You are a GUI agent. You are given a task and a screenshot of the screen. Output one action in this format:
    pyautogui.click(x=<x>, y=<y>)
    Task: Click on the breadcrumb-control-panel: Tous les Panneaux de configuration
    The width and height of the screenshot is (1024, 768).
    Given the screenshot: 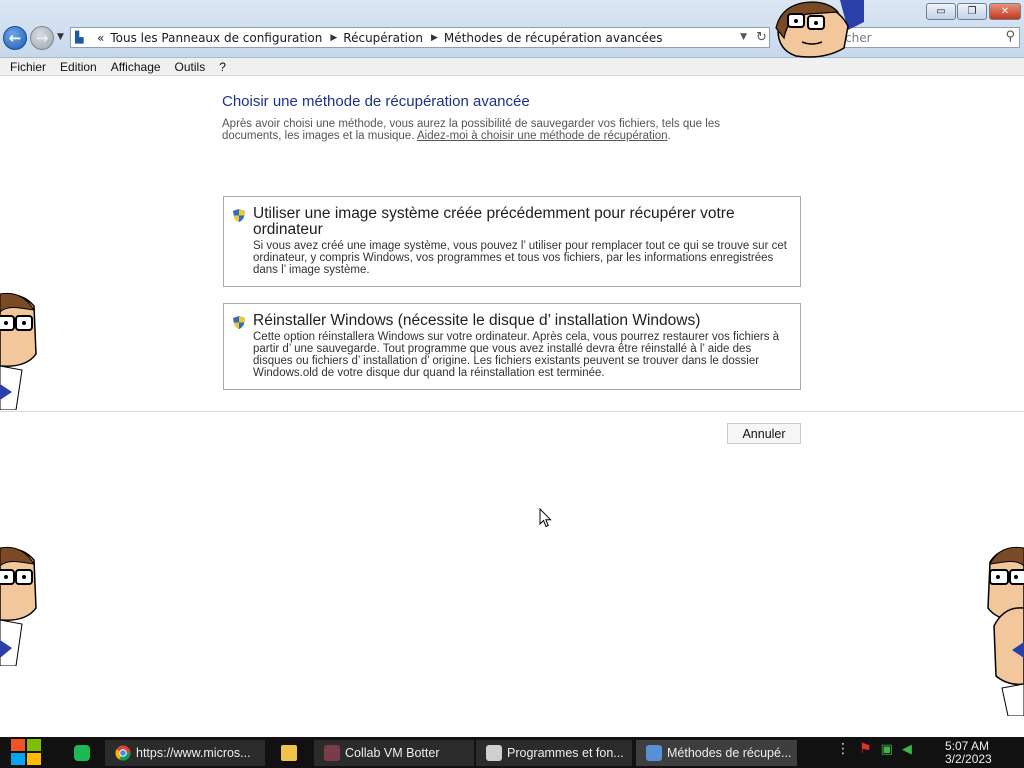 What is the action you would take?
    pyautogui.click(x=216, y=38)
    